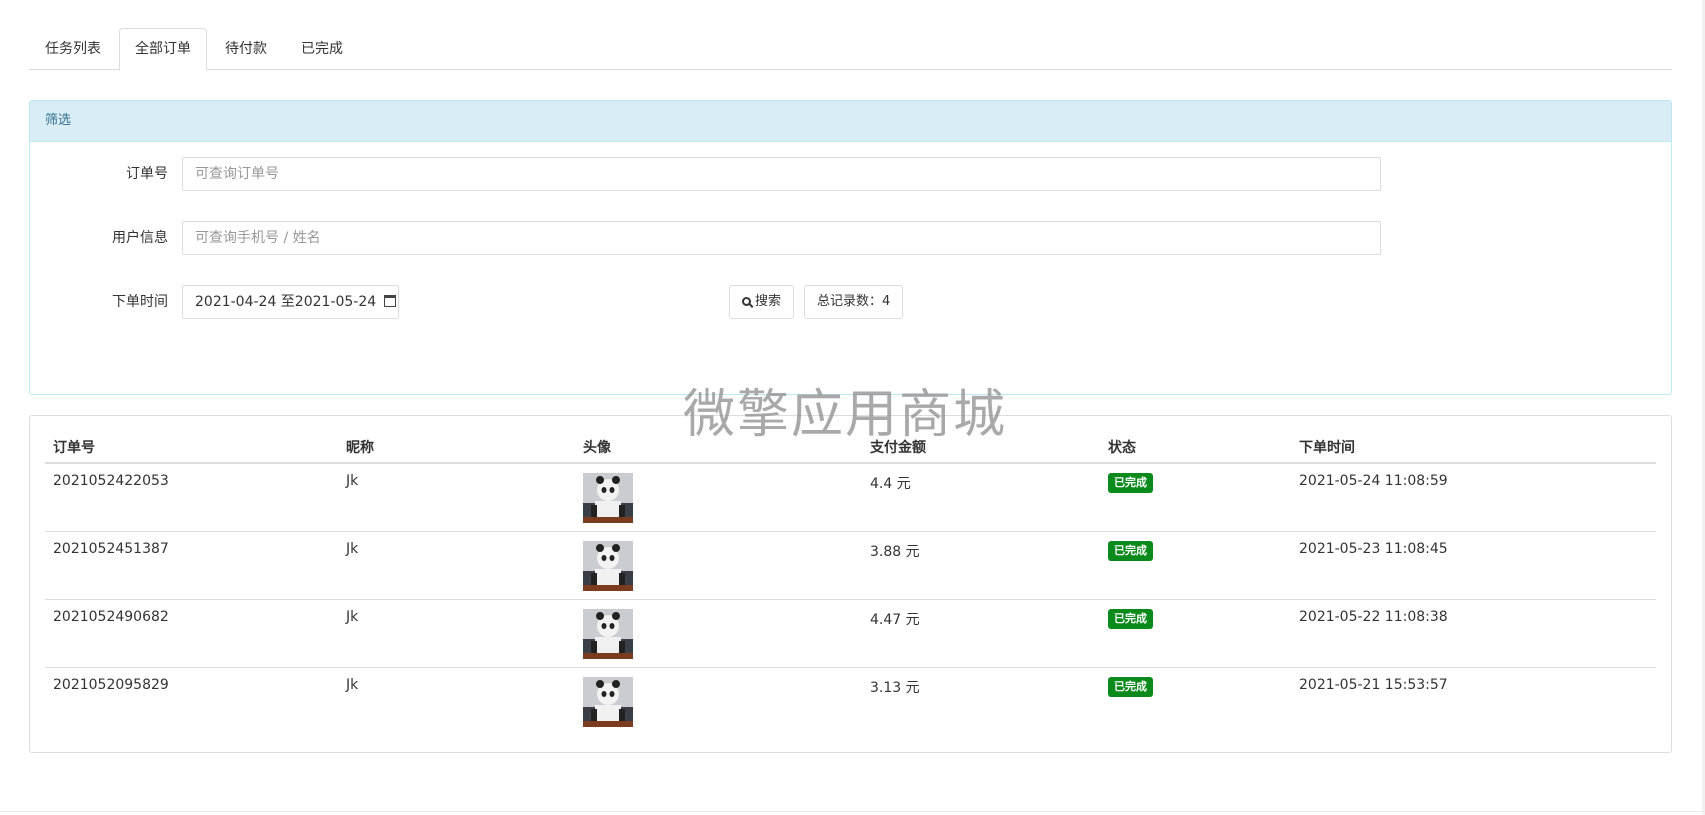  What do you see at coordinates (140, 238) in the screenshot?
I see `user-info-label: 用户信息` at bounding box center [140, 238].